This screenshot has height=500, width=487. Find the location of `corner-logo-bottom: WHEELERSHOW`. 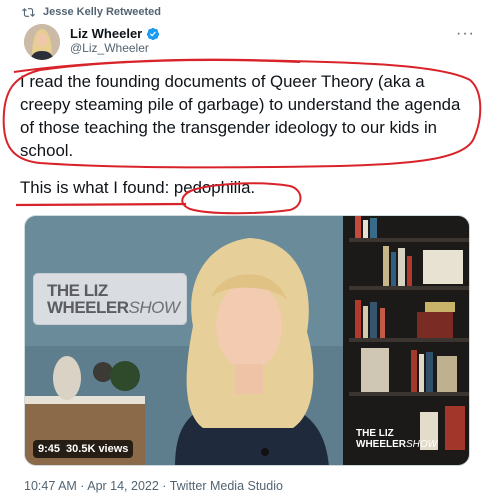

corner-logo-bottom: WHEELERSHOW is located at coordinates (396, 444).